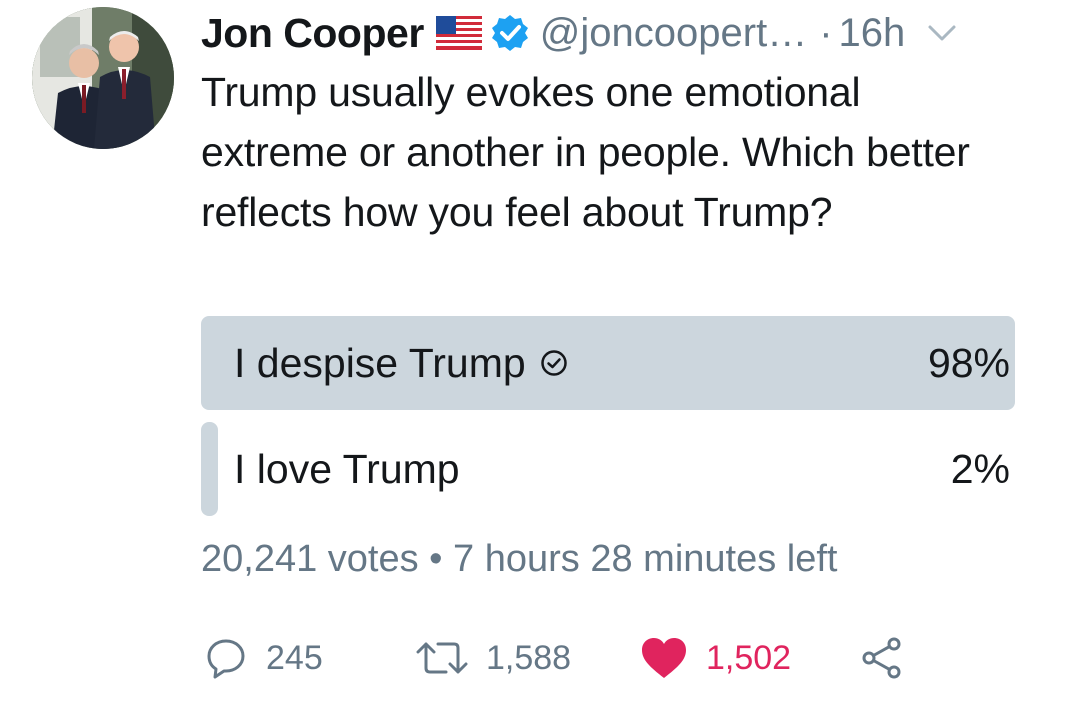 The image size is (1080, 705). What do you see at coordinates (980, 468) in the screenshot?
I see `poll-option-percent-2: 2%` at bounding box center [980, 468].